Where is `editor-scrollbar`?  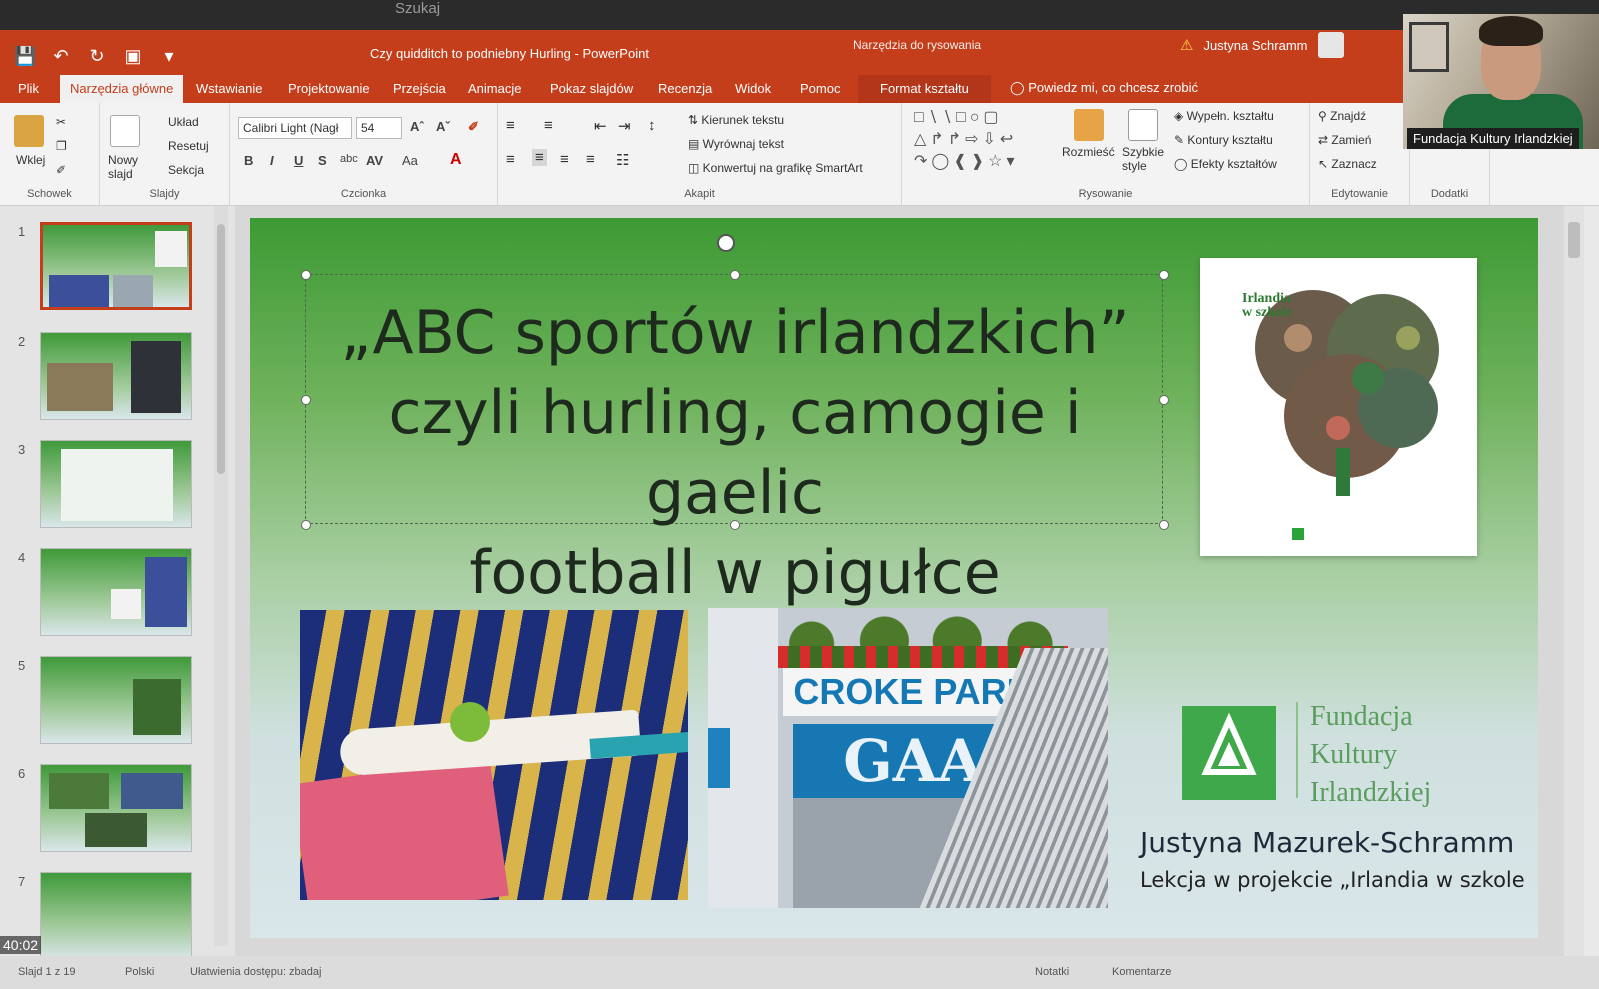
editor-scrollbar is located at coordinates (1574, 581).